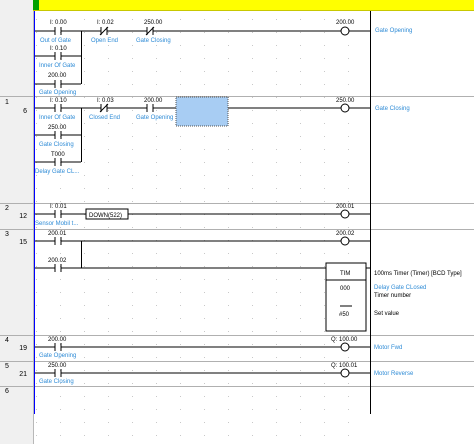 This screenshot has height=444, width=474. Describe the element at coordinates (393, 31) in the screenshot. I see `coil-comment: Gate Opening` at that location.